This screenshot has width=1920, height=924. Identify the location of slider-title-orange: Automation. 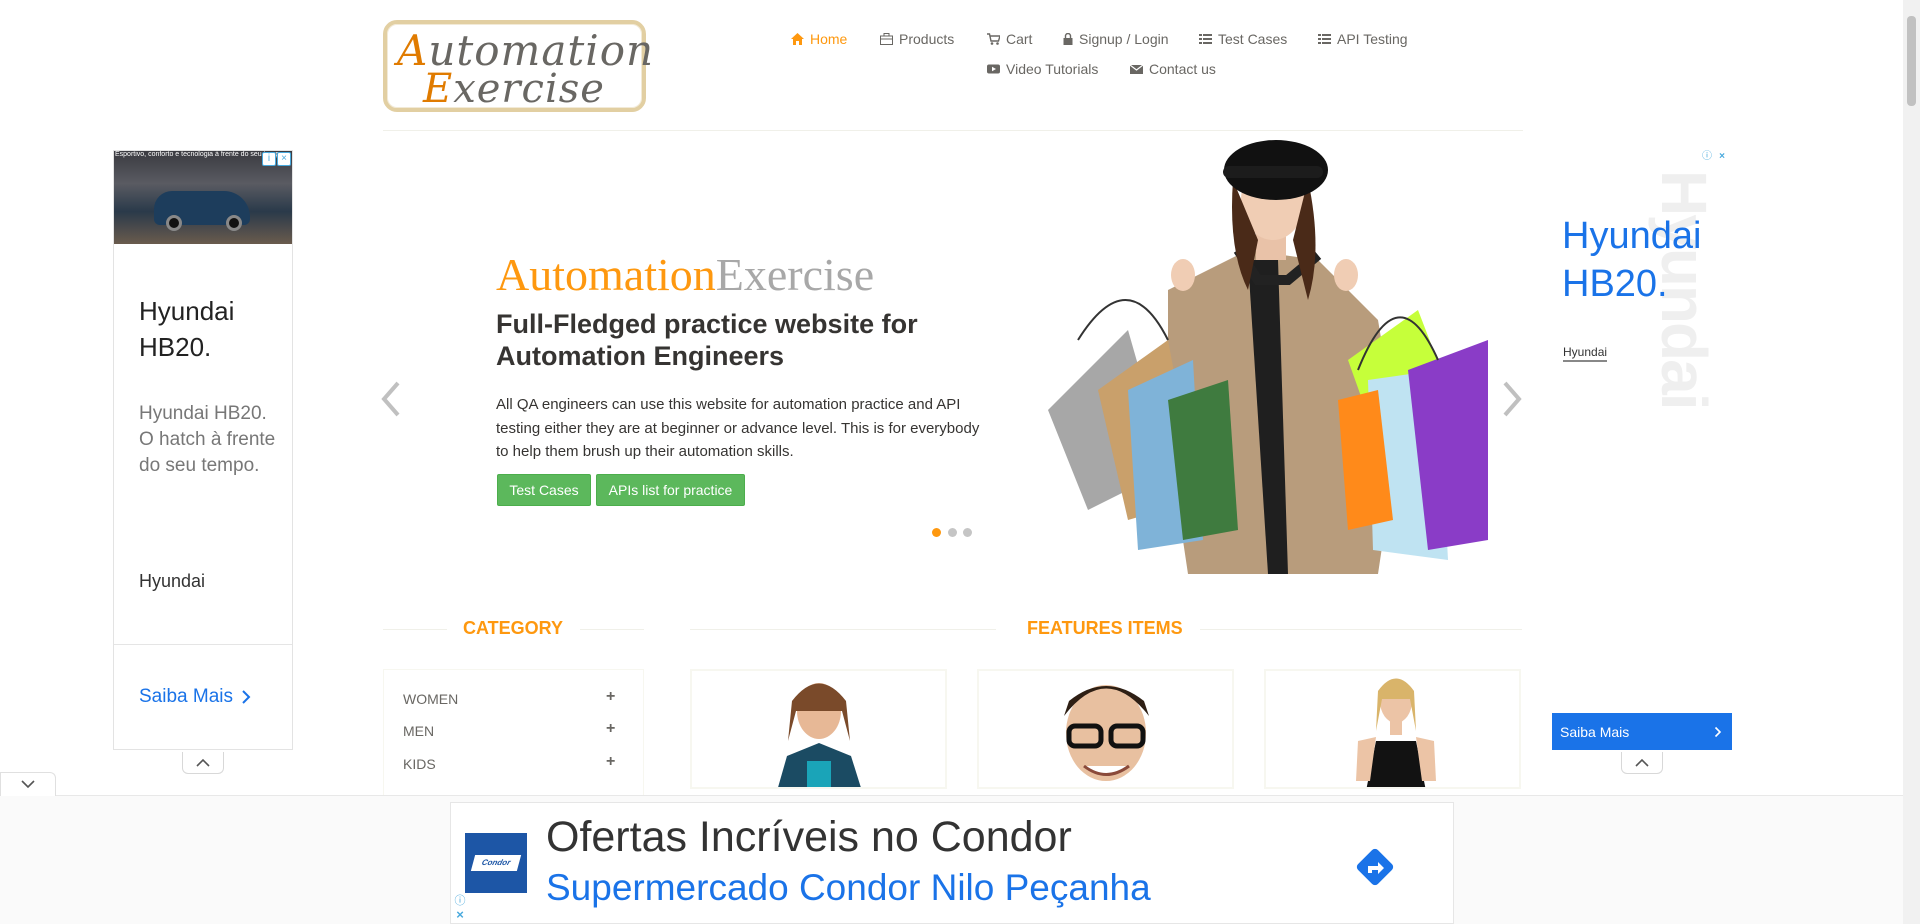
(606, 274).